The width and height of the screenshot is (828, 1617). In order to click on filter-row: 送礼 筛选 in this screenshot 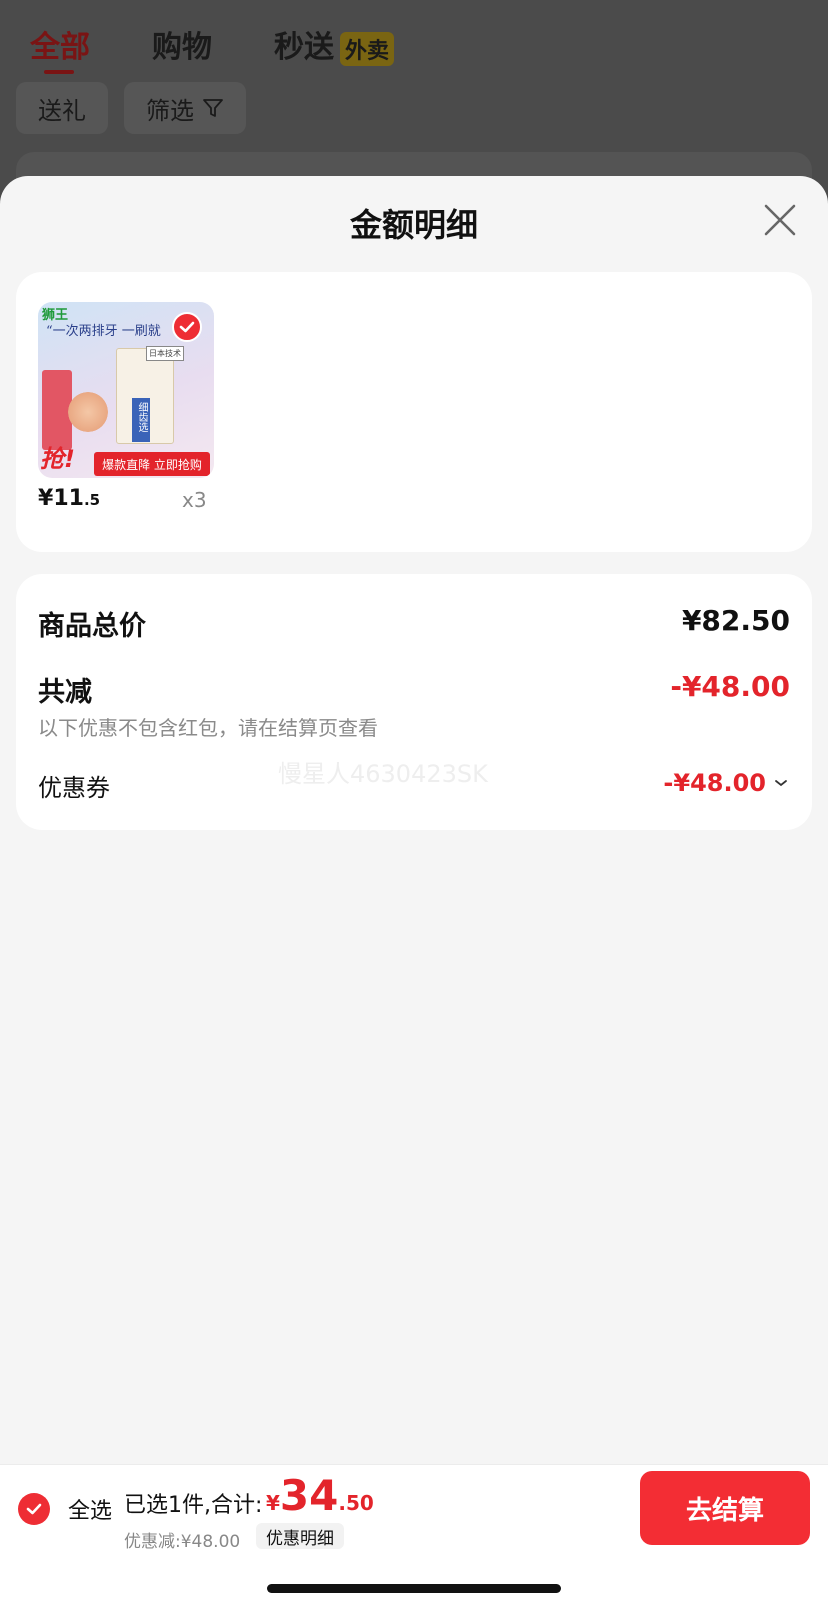, I will do `click(139, 108)`.